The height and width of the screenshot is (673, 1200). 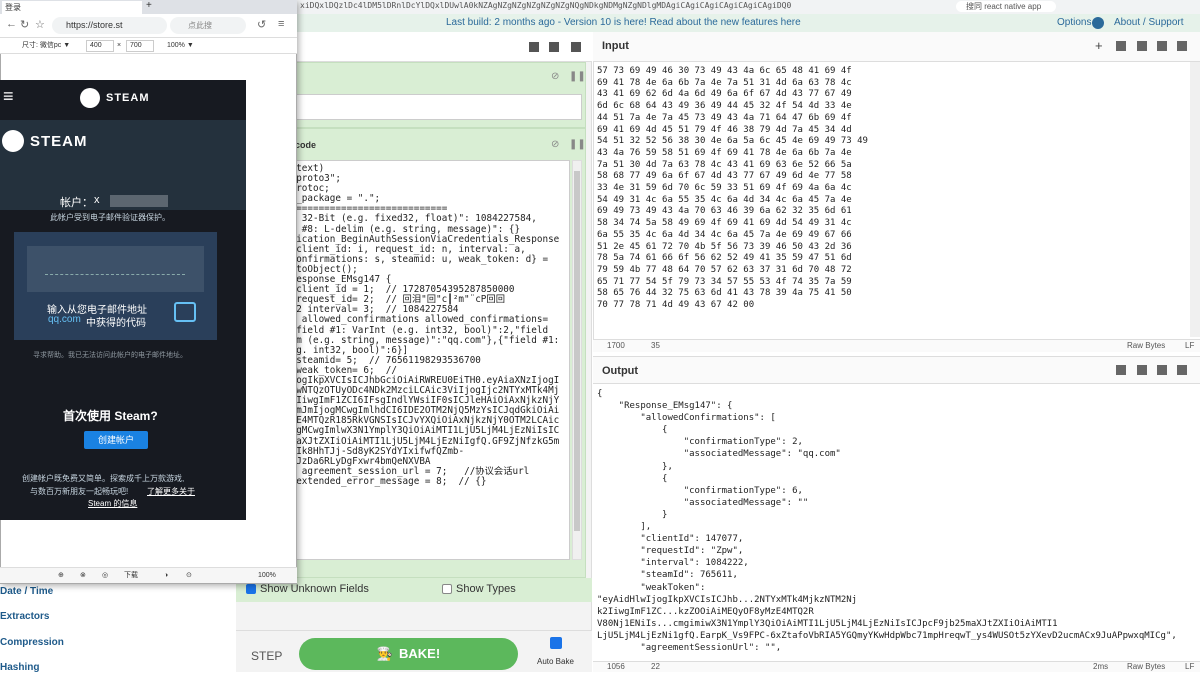 What do you see at coordinates (100, 46) in the screenshot?
I see `device-width: 400` at bounding box center [100, 46].